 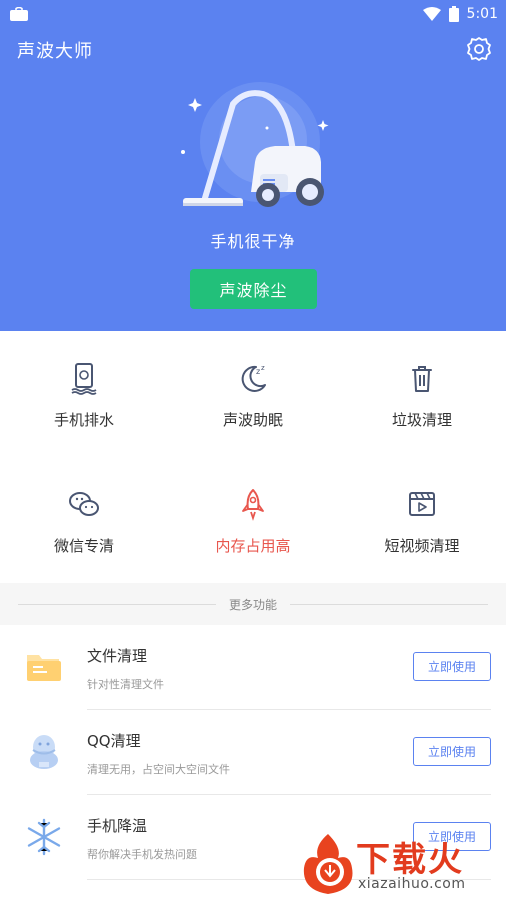 I want to click on watermark-logo: 下载火 xiazaihuo.com, so click(x=401, y=865).